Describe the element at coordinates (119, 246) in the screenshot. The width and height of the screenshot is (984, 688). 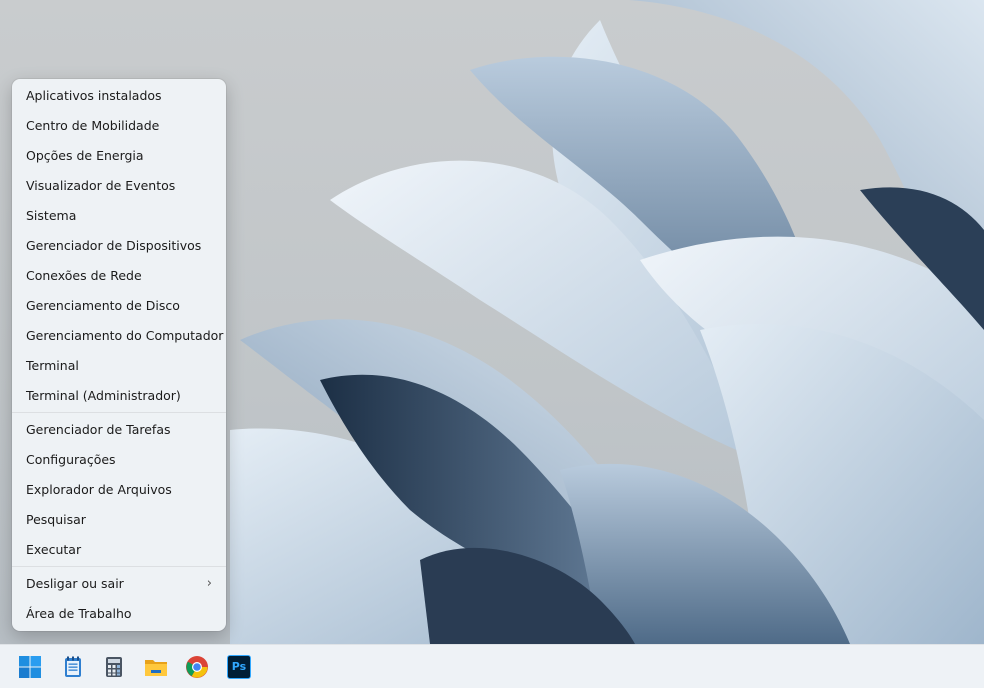
I see `menu-item-device-manager: Gerenciador de Dispositivos` at that location.